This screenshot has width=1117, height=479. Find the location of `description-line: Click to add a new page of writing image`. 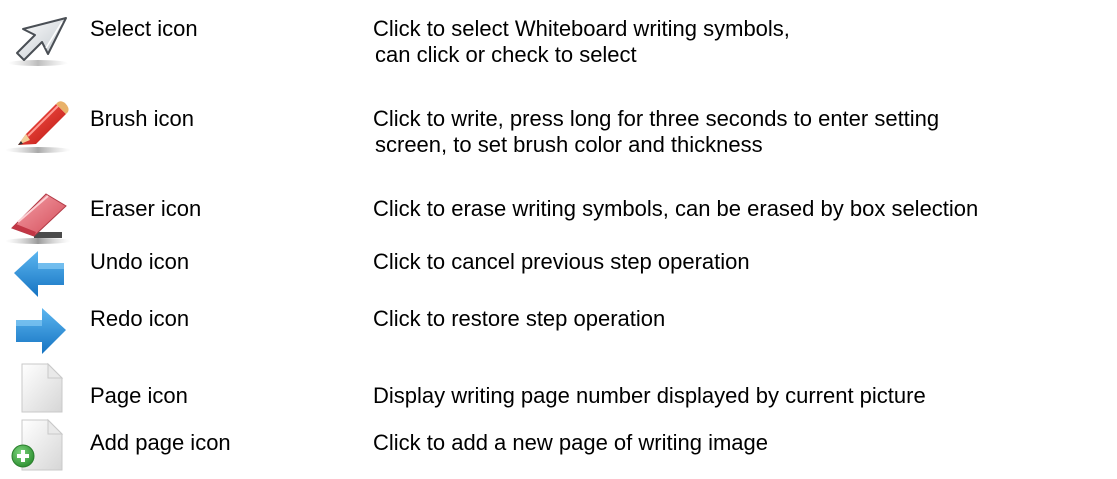

description-line: Click to add a new page of writing image is located at coordinates (570, 442).